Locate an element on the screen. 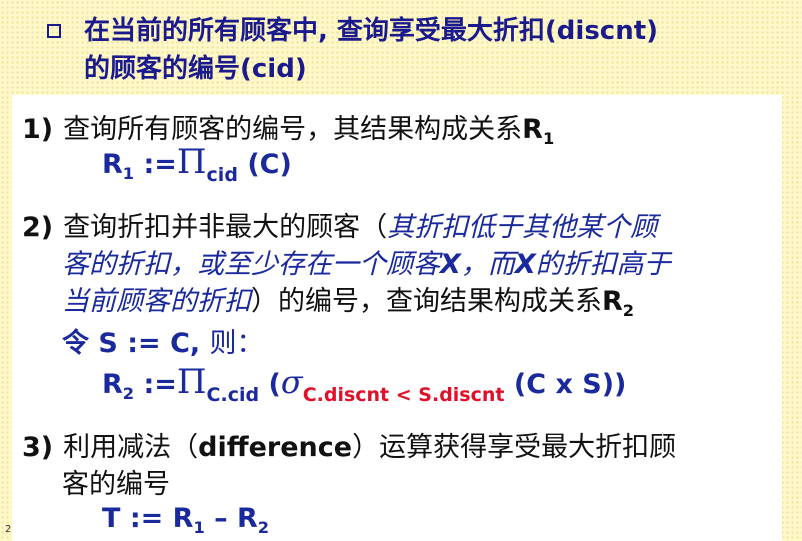 The width and height of the screenshot is (802, 541). step3-number: 3) is located at coordinates (38, 447).